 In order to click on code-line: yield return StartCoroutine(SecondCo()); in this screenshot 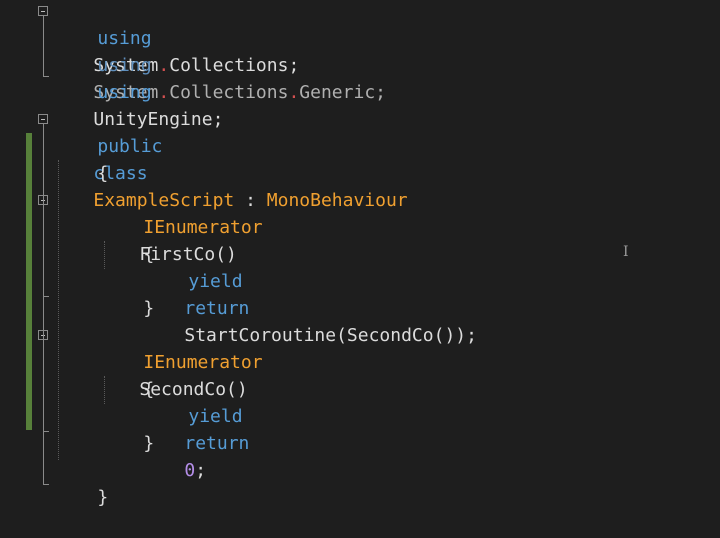, I will do `click(311, 293)`.